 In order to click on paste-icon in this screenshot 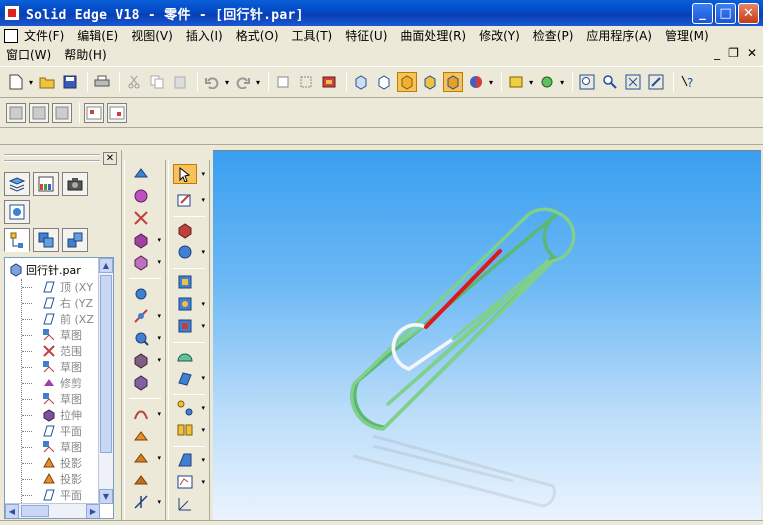, I will do `click(180, 82)`.